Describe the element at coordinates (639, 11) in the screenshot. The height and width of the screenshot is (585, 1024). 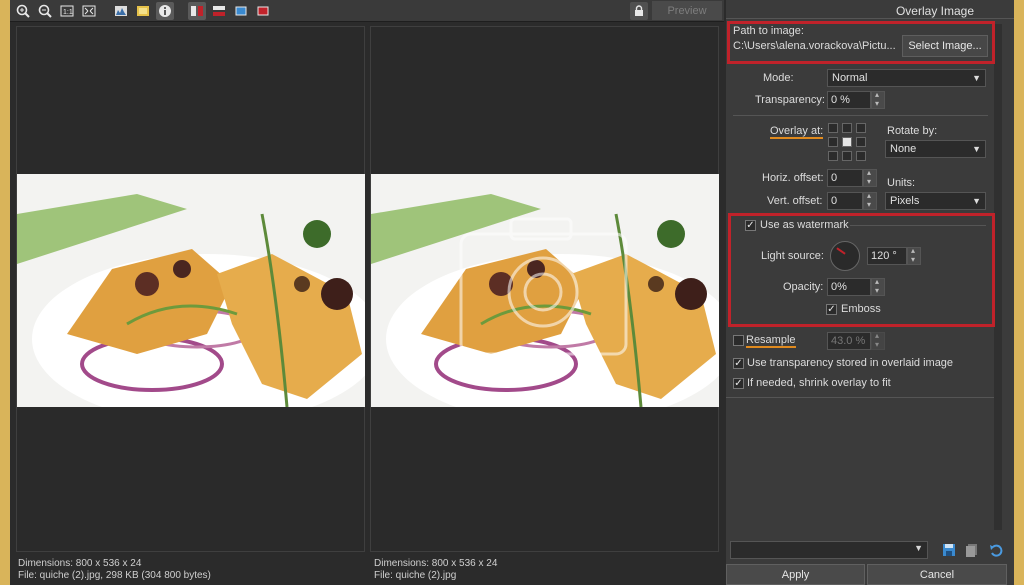
I see `lock-icon` at that location.